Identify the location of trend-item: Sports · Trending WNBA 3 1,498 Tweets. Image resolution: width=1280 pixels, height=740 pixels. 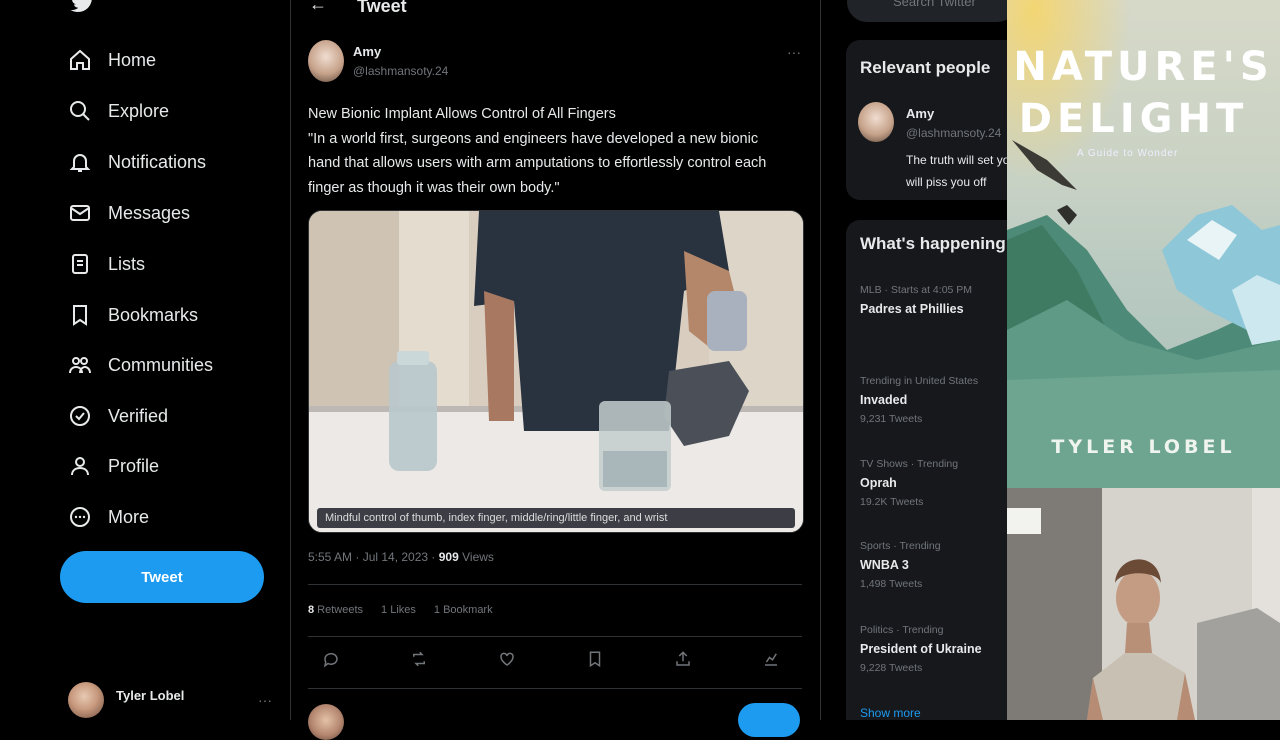
(900, 565).